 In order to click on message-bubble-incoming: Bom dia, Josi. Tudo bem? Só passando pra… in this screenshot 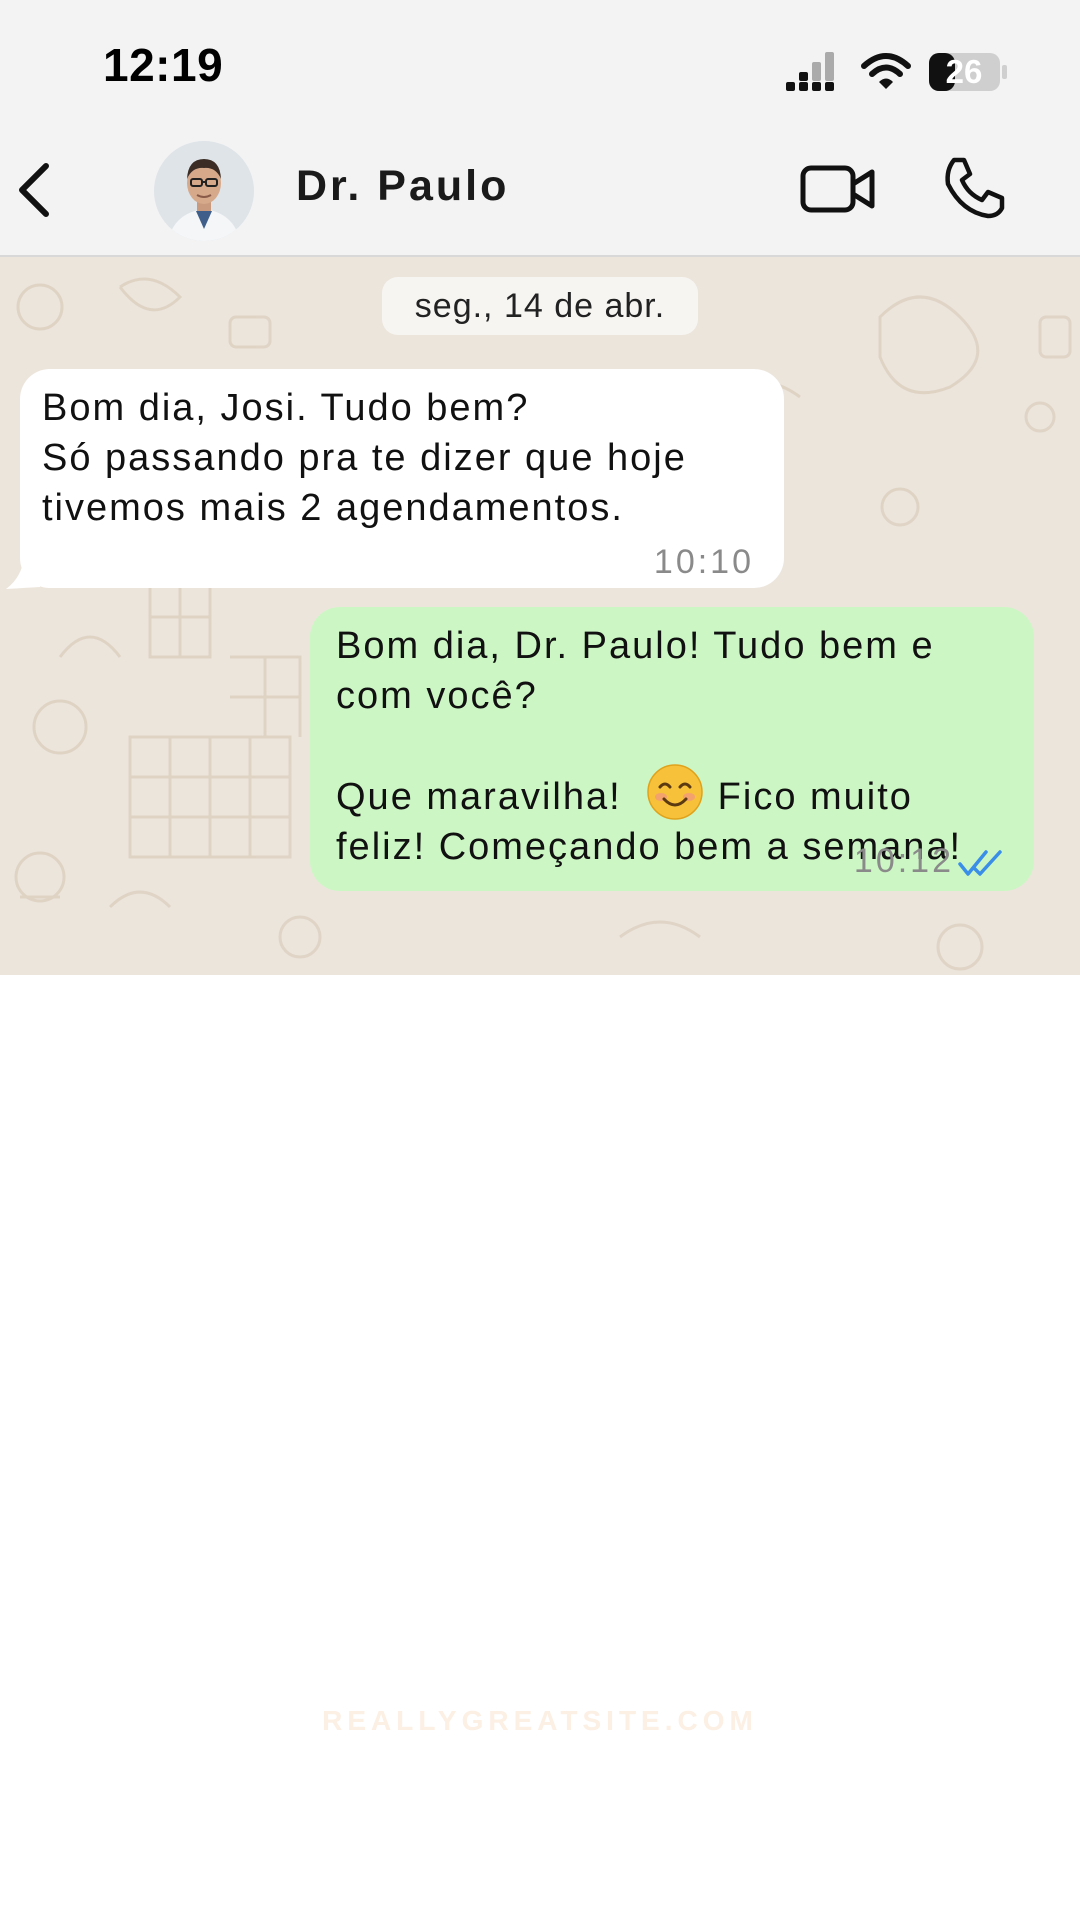, I will do `click(402, 478)`.